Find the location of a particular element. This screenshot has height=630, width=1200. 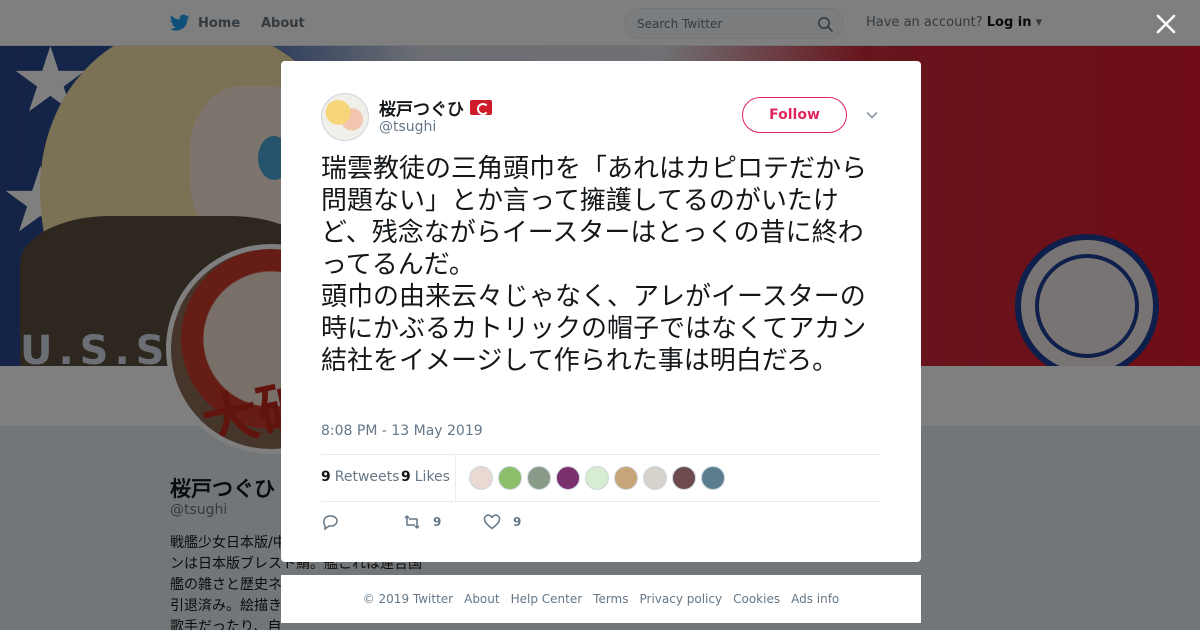

footer-link: Terms is located at coordinates (610, 599).